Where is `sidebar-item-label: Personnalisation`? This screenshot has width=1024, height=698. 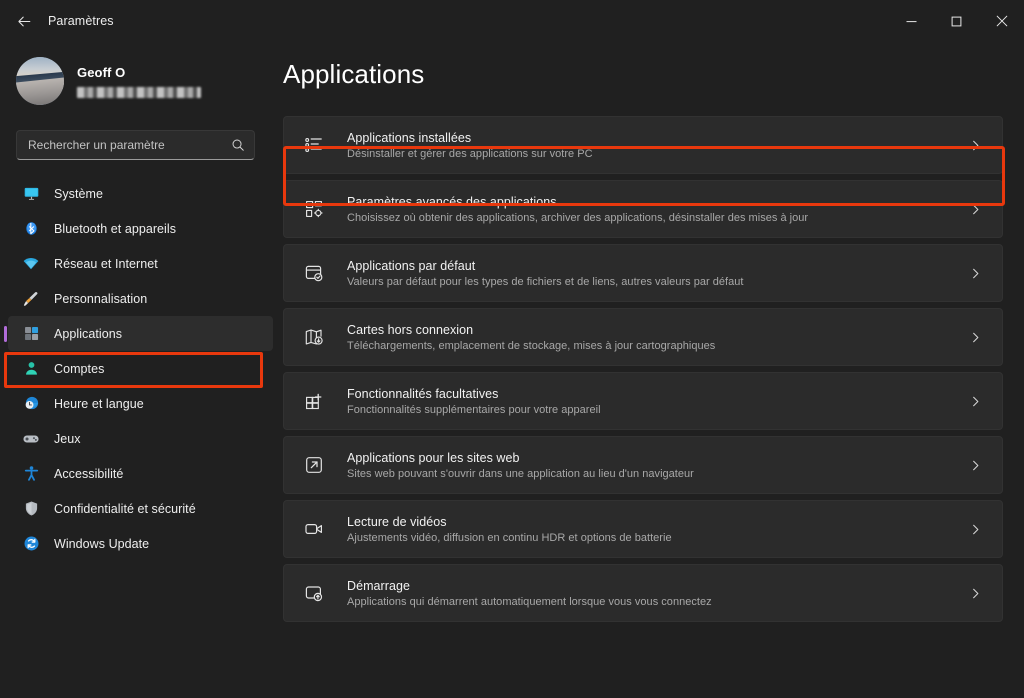
sidebar-item-label: Personnalisation is located at coordinates (101, 298).